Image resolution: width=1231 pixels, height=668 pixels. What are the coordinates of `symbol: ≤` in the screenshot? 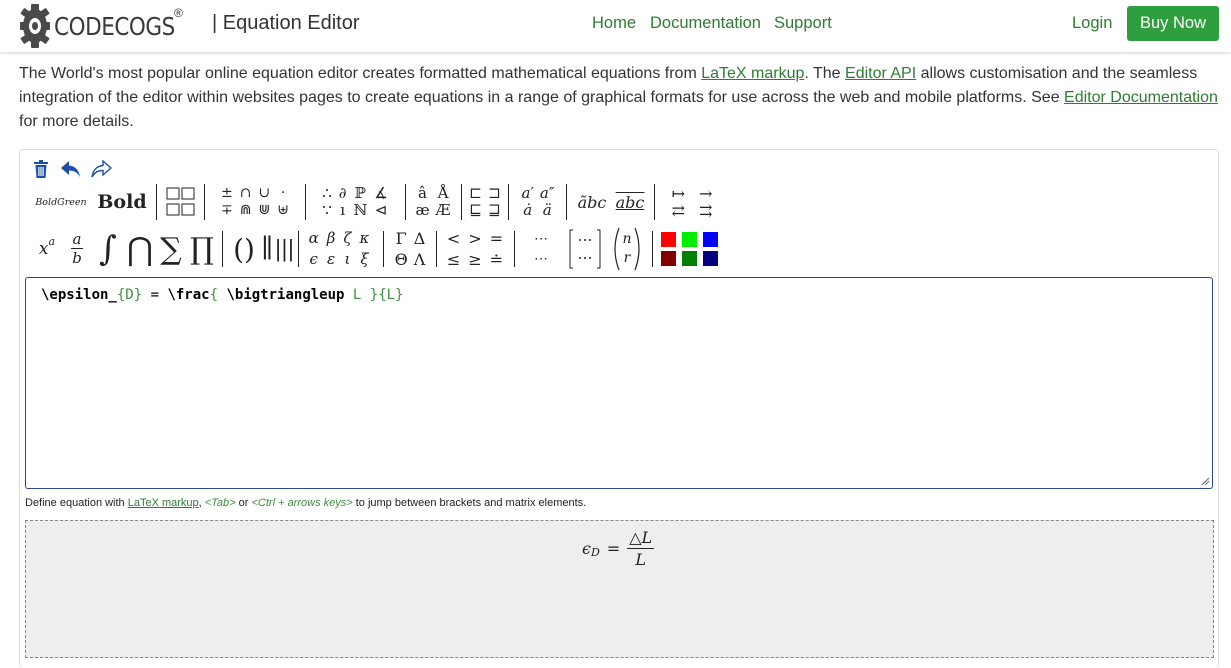 It's located at (453, 259).